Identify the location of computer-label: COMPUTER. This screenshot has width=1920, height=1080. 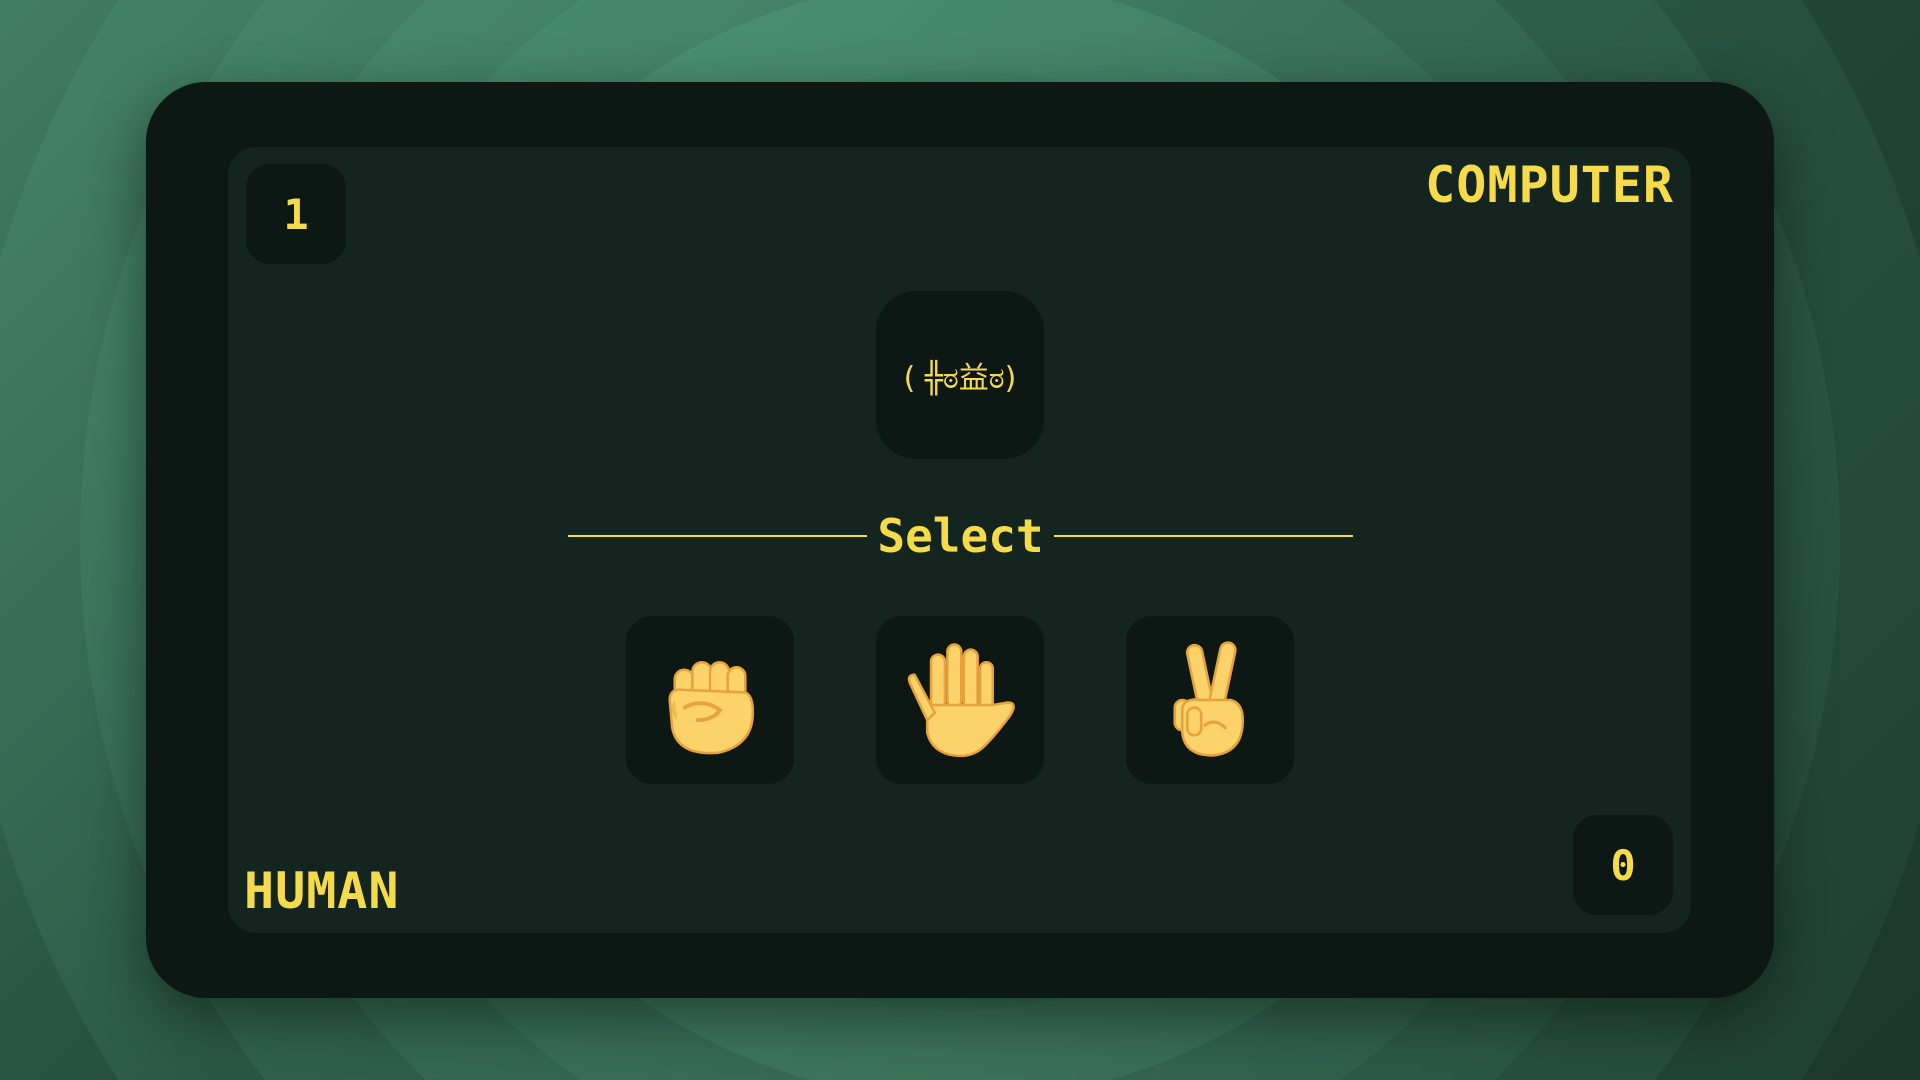
(1549, 185).